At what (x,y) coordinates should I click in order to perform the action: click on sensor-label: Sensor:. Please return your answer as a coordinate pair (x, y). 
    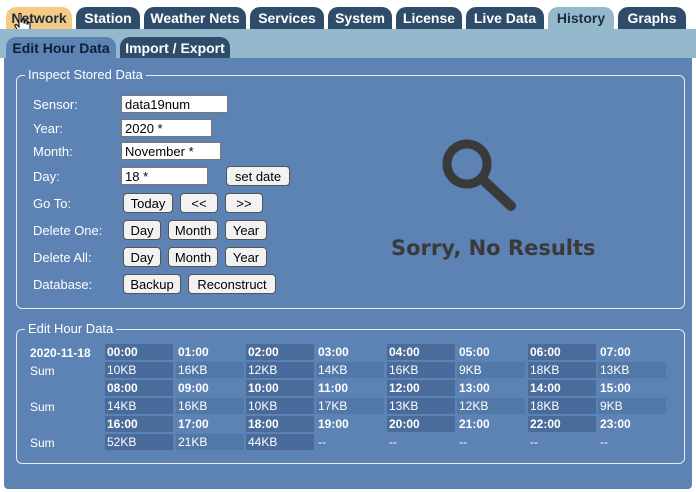
    Looking at the image, I should click on (55, 104).